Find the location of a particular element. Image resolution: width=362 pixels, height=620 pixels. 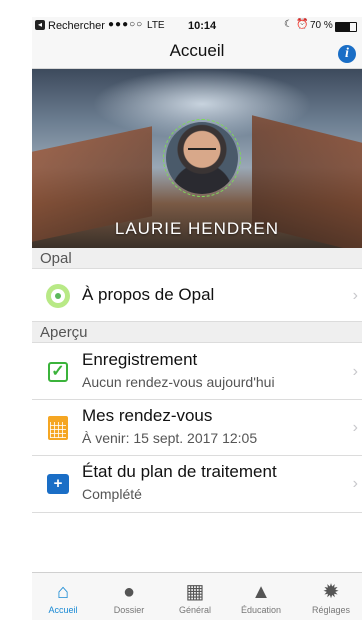

avatar is located at coordinates (202, 158).